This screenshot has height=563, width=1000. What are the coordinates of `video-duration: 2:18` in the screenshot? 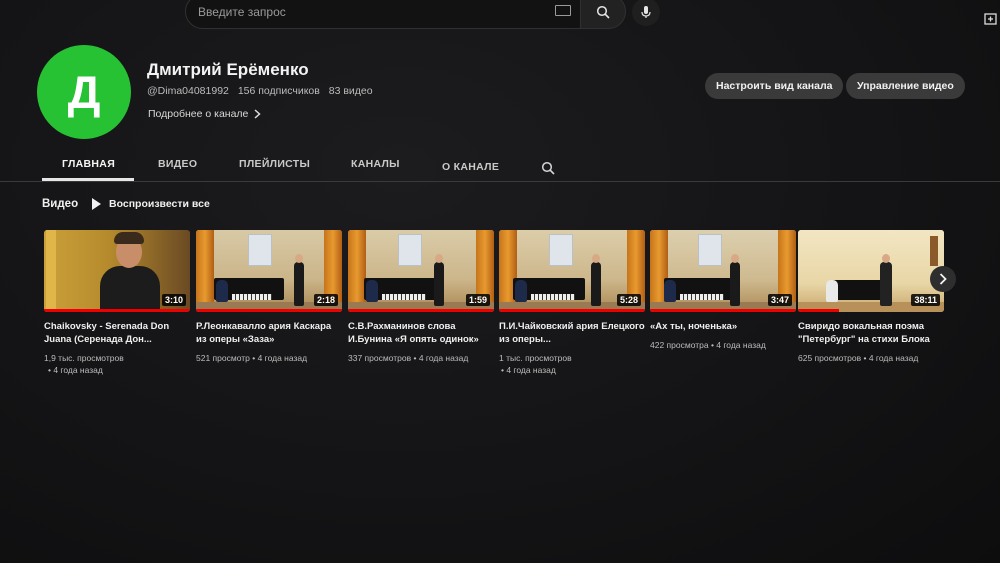 It's located at (325, 300).